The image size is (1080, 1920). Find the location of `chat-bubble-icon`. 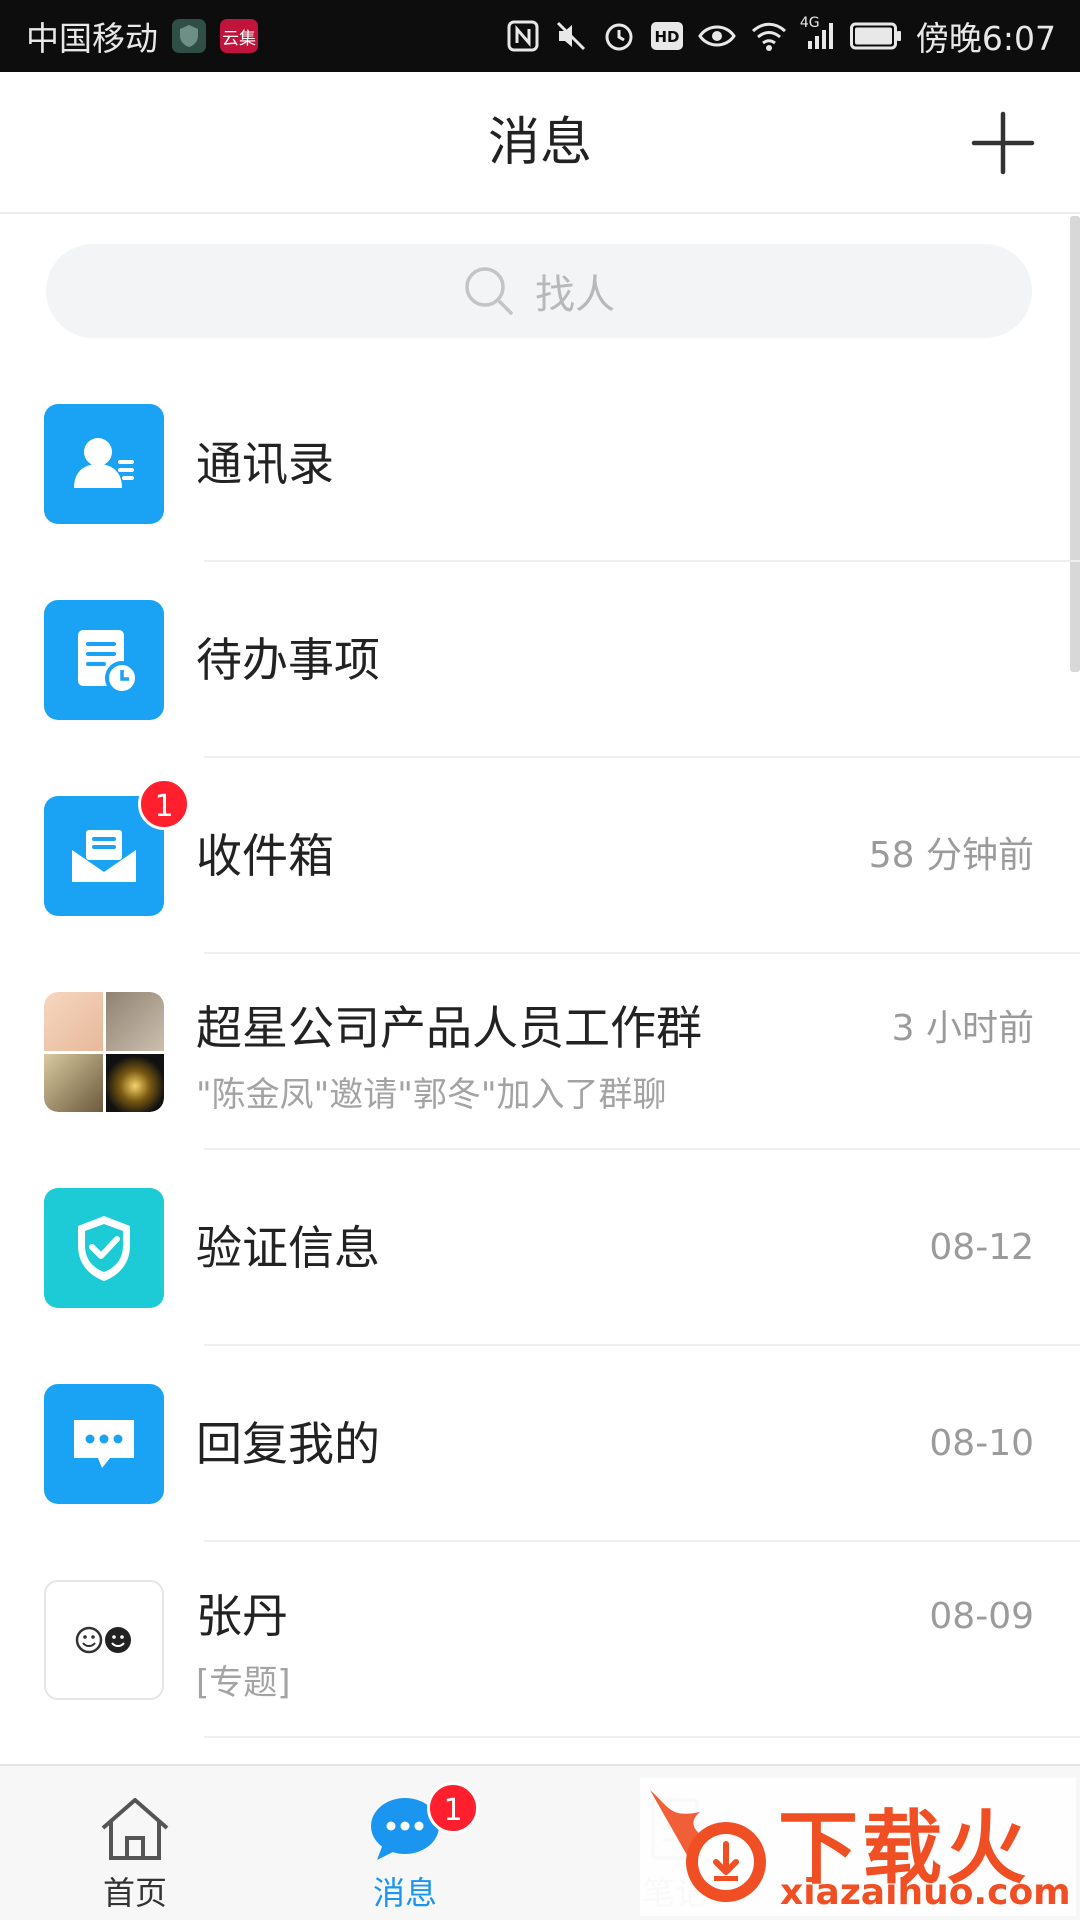

chat-bubble-icon is located at coordinates (104, 1444).